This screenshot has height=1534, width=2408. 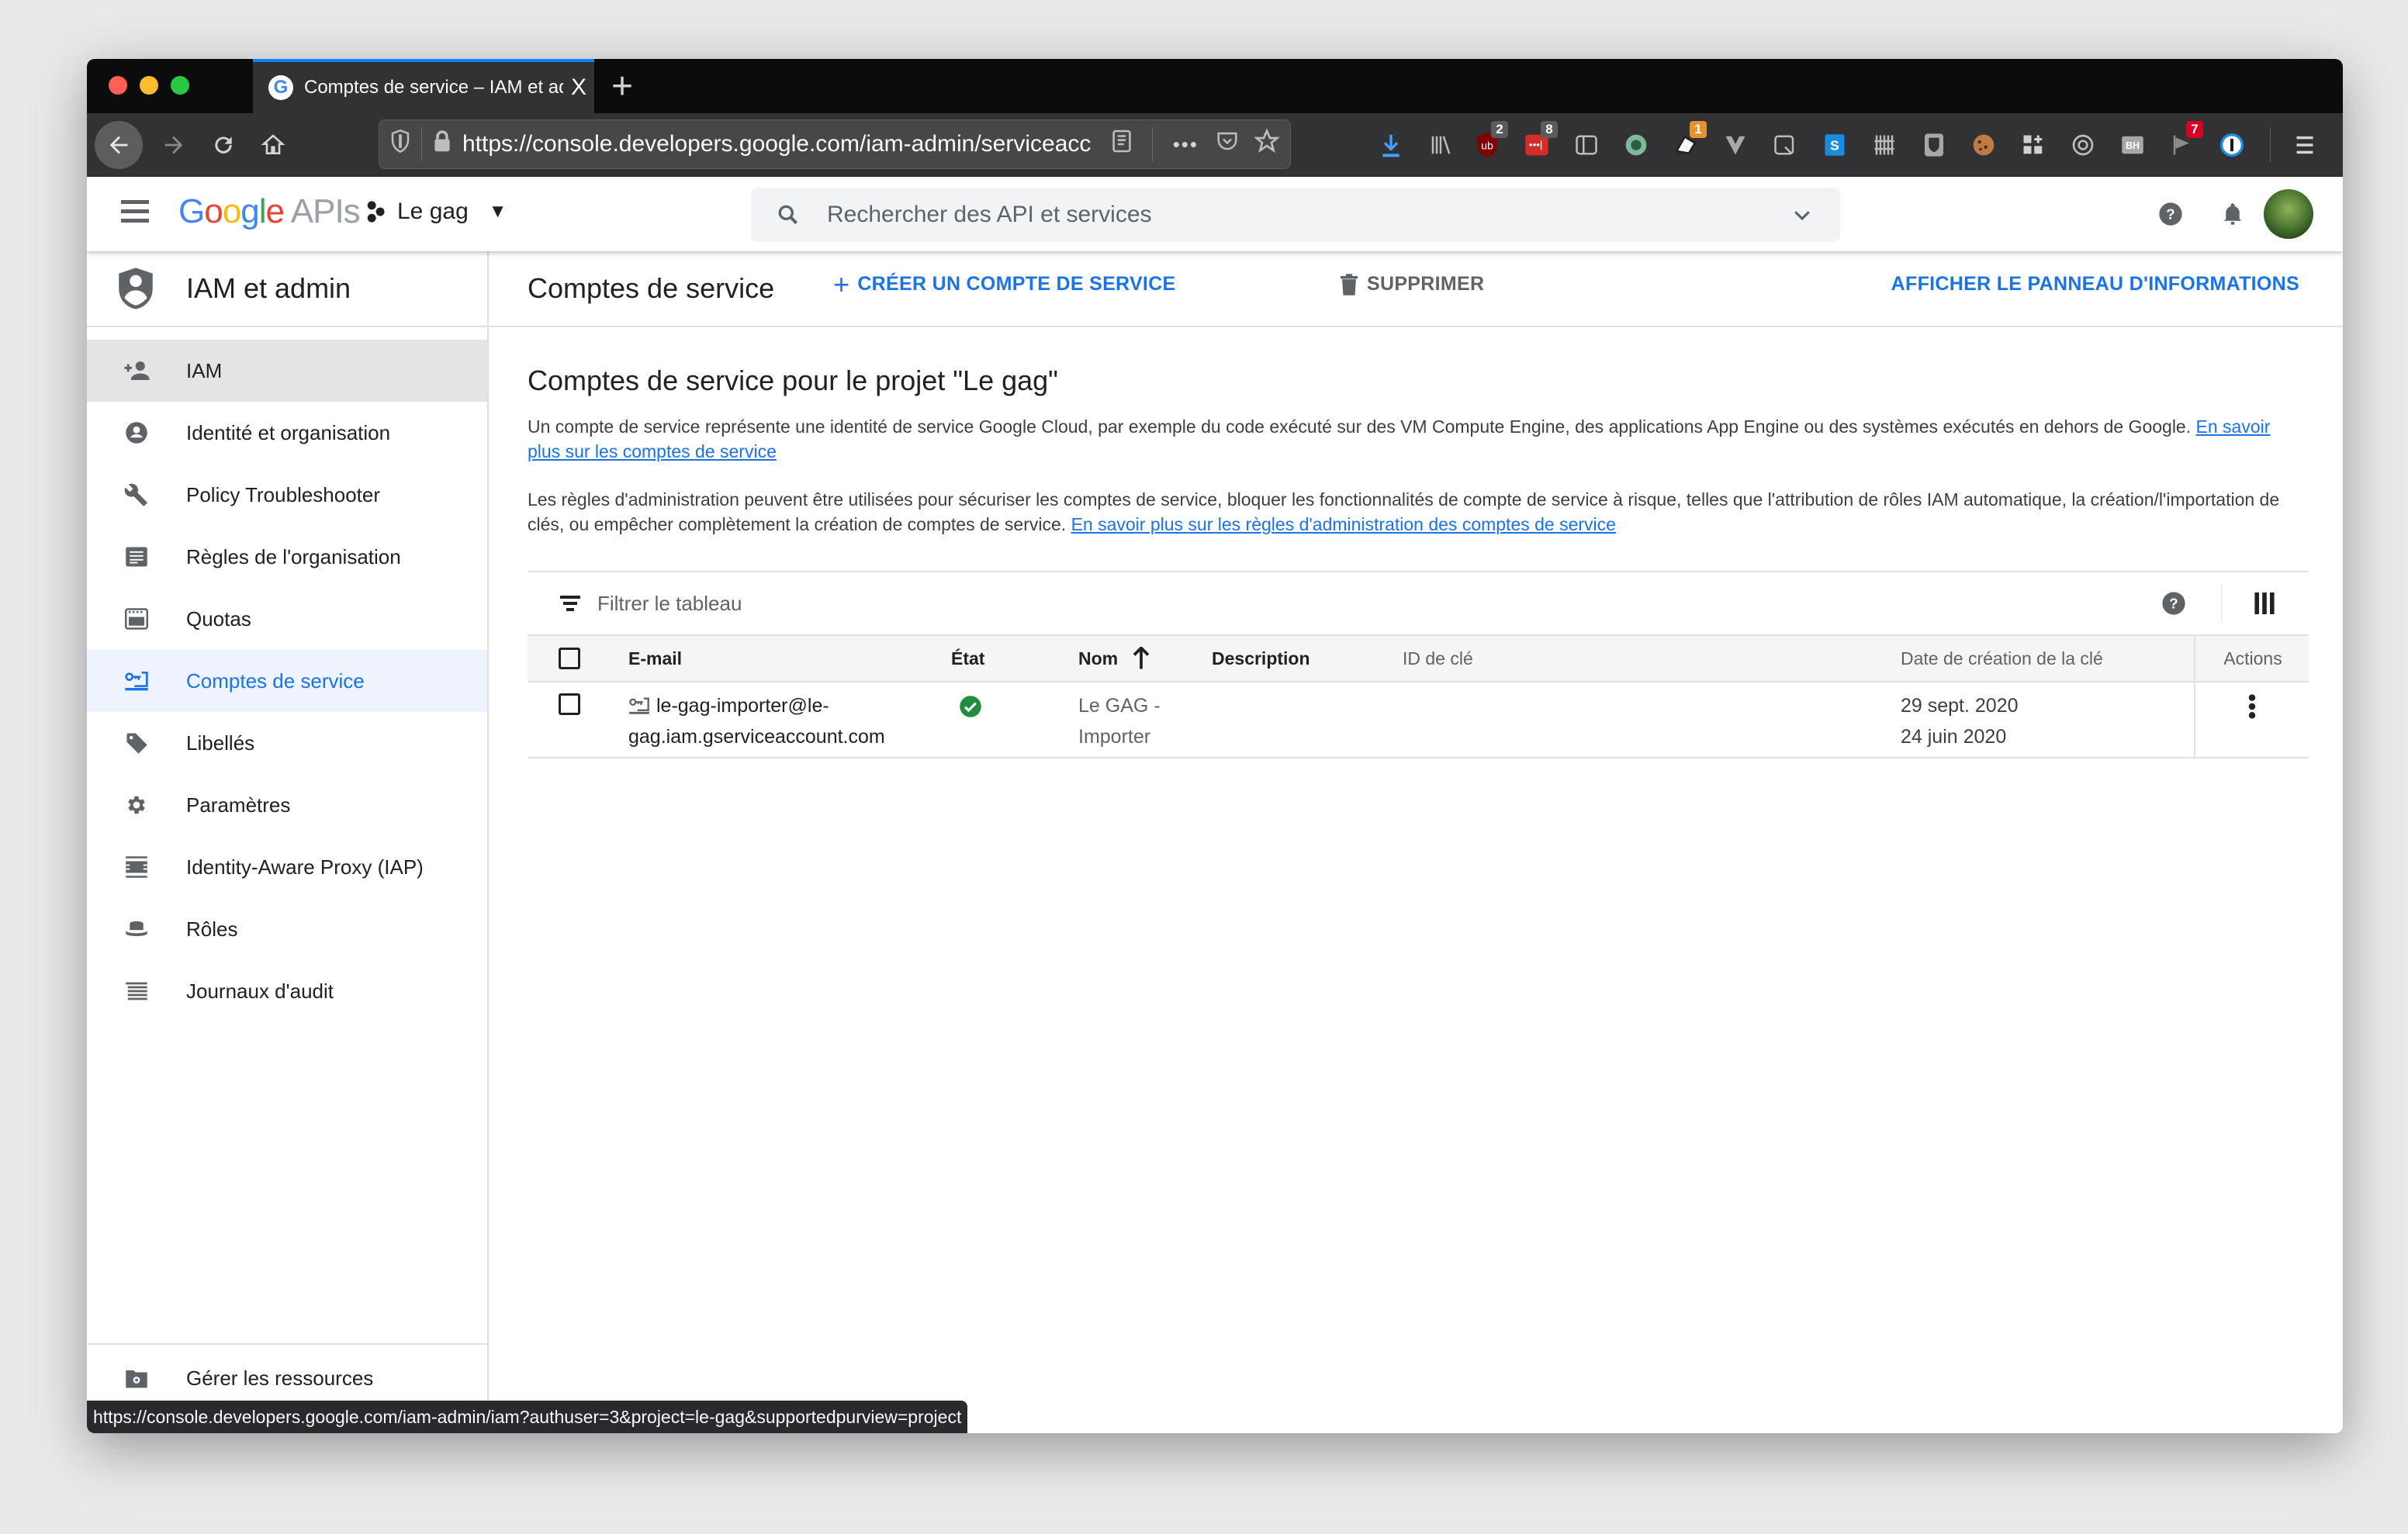 I want to click on flag-icon: 7, so click(x=2184, y=141).